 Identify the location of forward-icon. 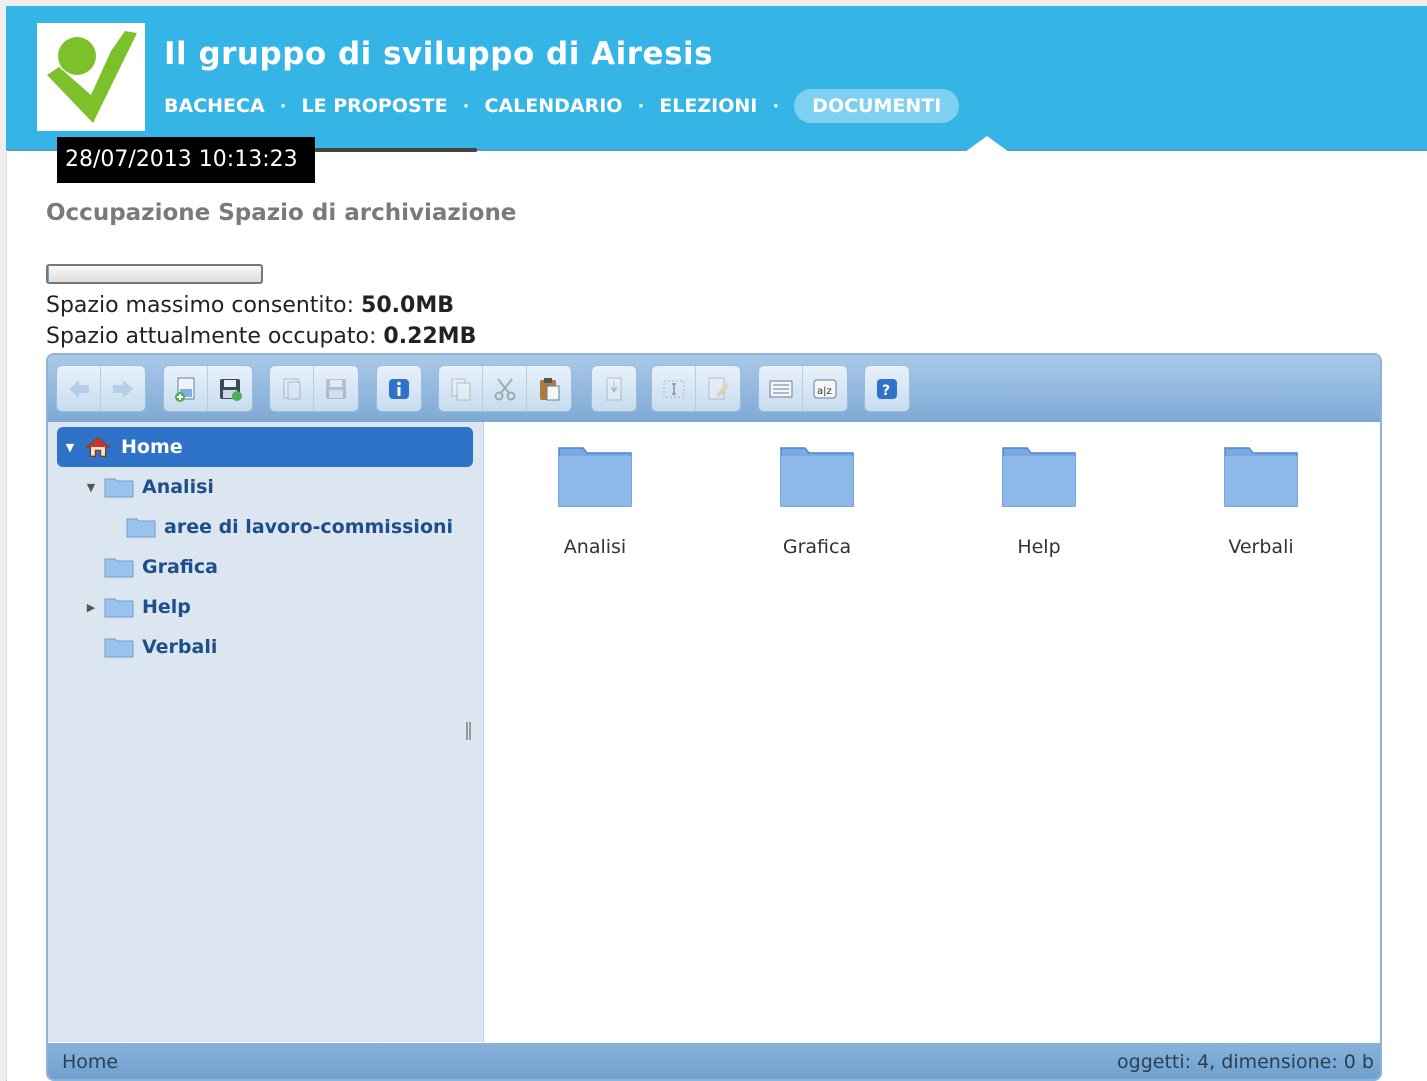
(123, 388).